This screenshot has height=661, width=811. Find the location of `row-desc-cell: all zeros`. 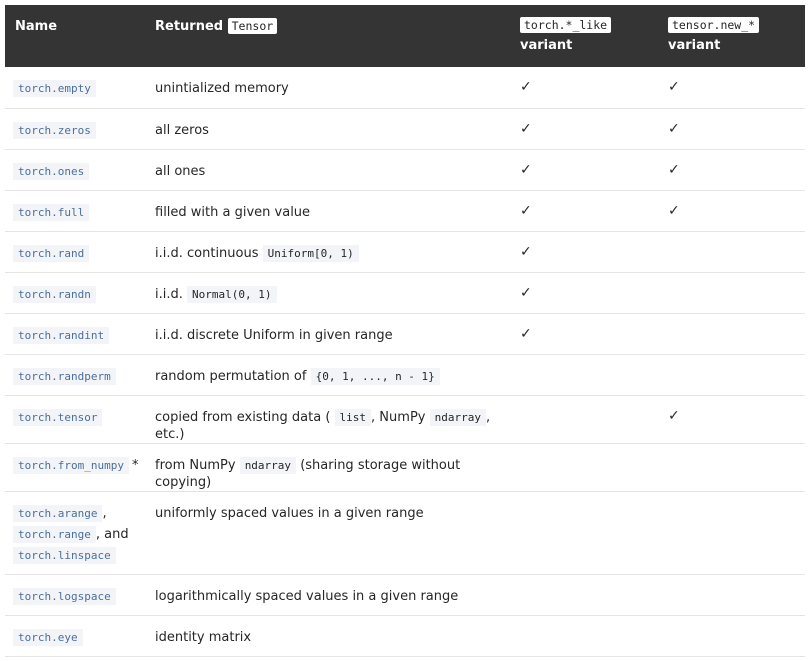

row-desc-cell: all zeros is located at coordinates (182, 130).